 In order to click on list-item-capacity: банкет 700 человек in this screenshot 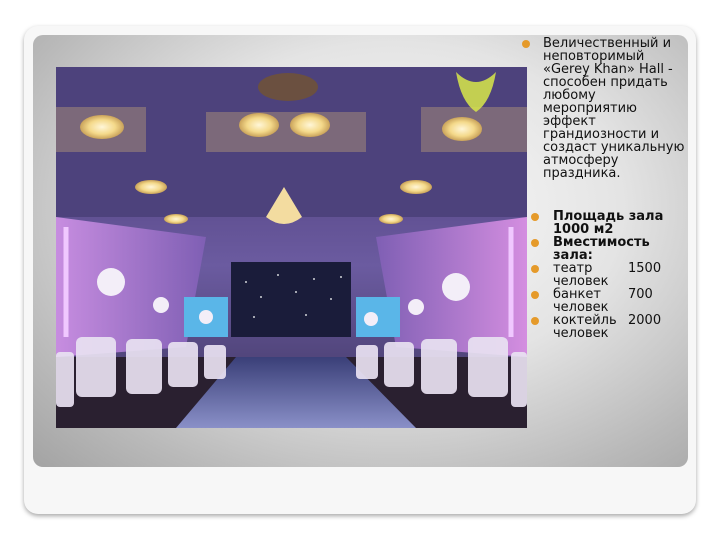, I will do `click(606, 301)`.